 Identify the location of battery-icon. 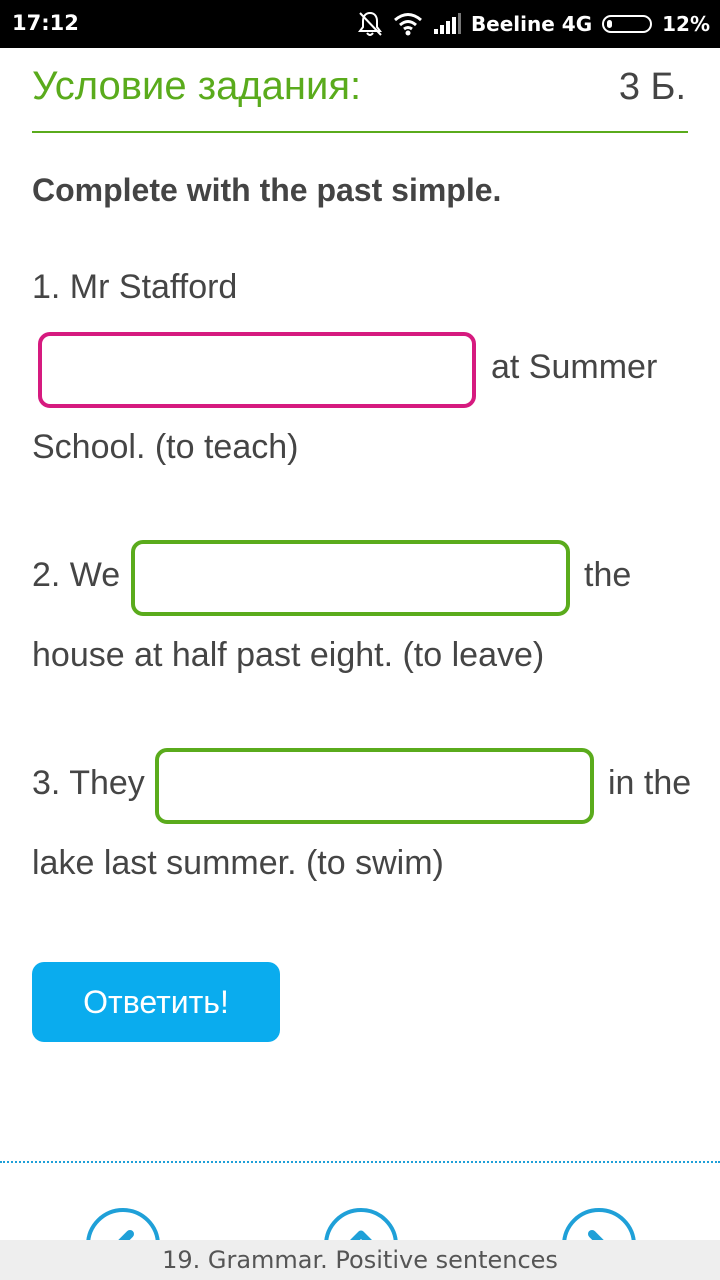
(627, 24).